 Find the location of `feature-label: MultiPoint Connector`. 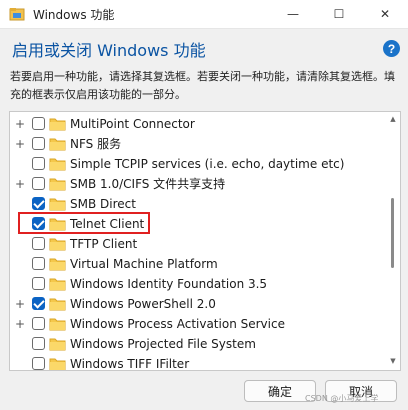

feature-label: MultiPoint Connector is located at coordinates (132, 124).